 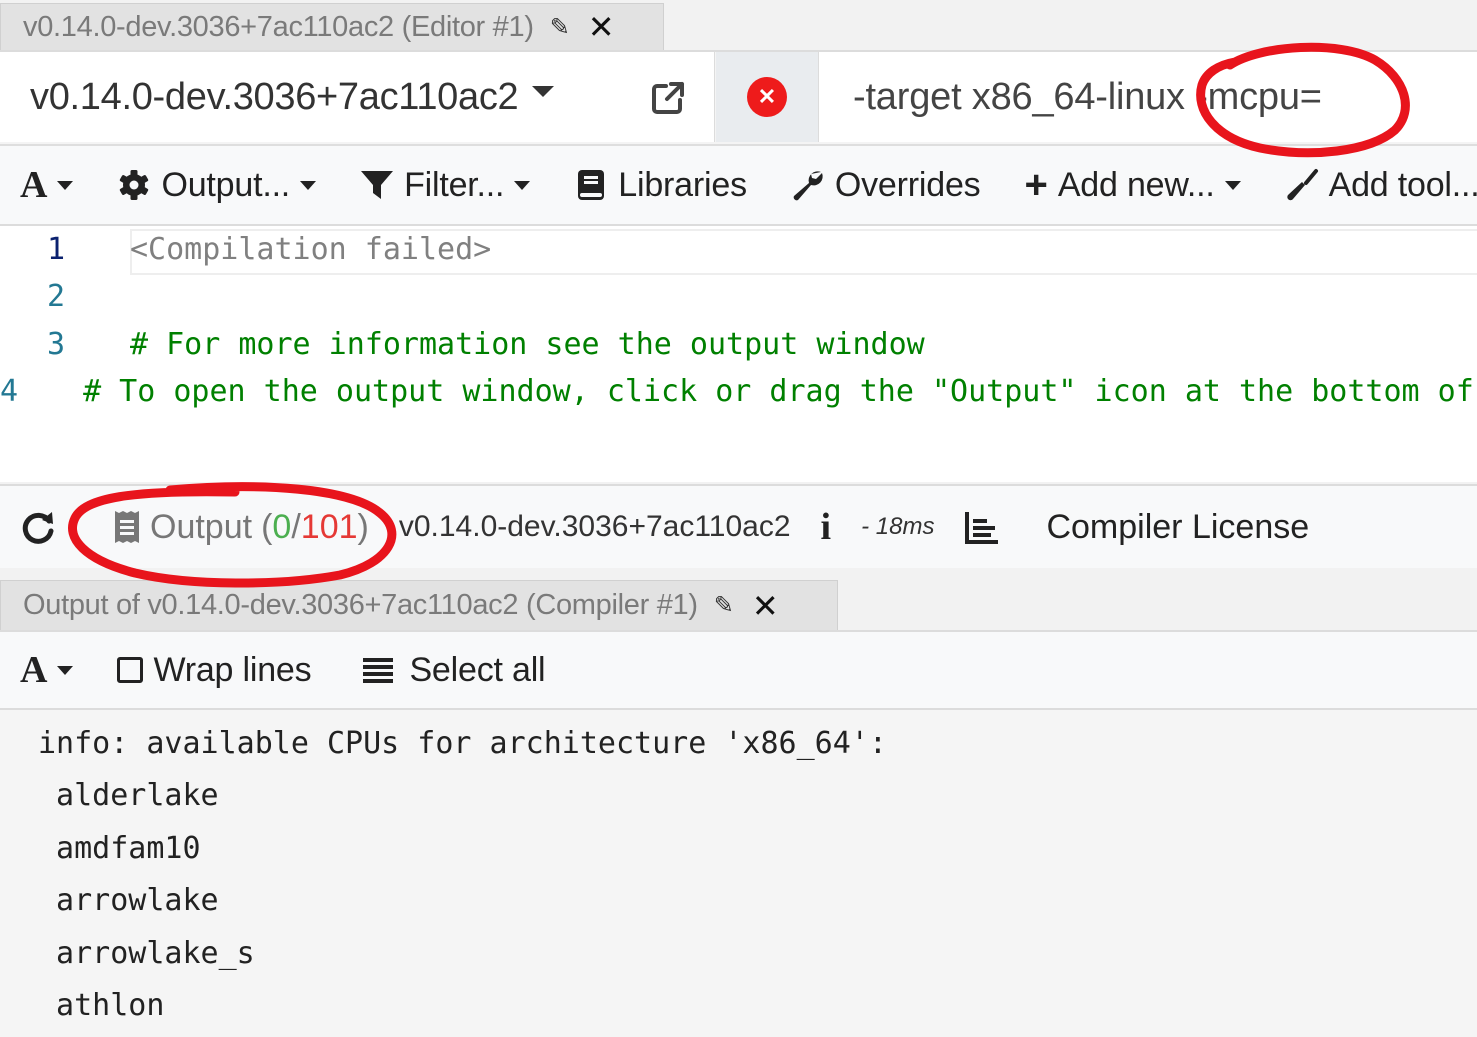 I want to click on output-line: arrowlake, so click(x=128, y=900).